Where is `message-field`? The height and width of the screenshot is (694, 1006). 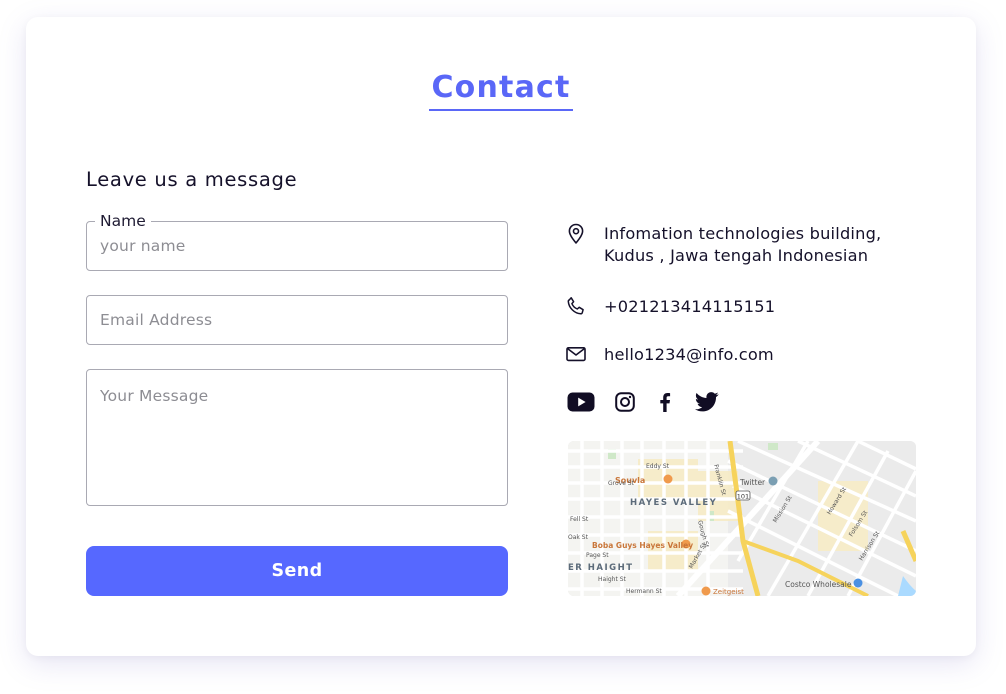 message-field is located at coordinates (297, 437).